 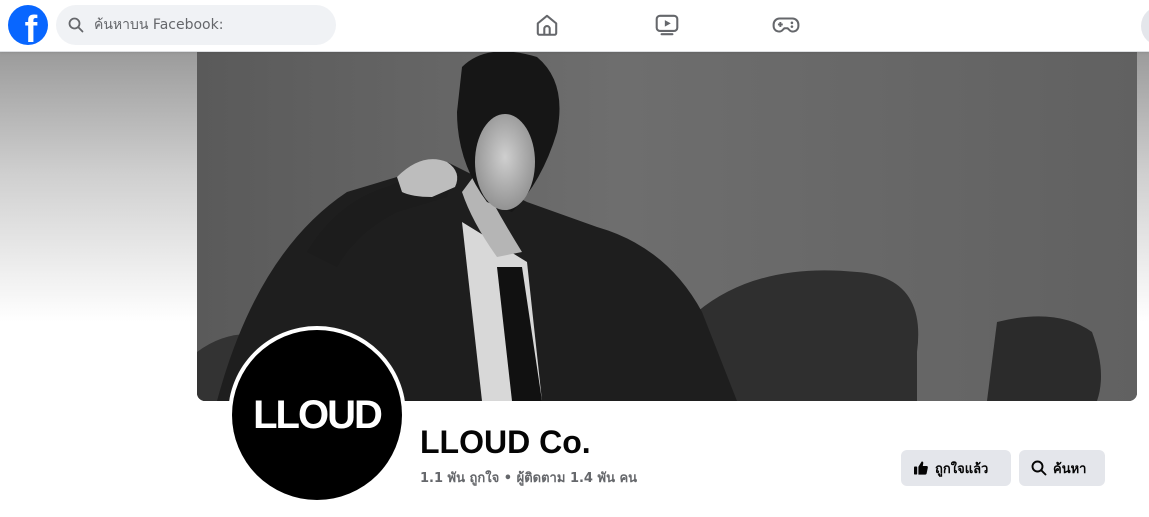 I want to click on thumbs-up-icon, so click(x=921, y=468).